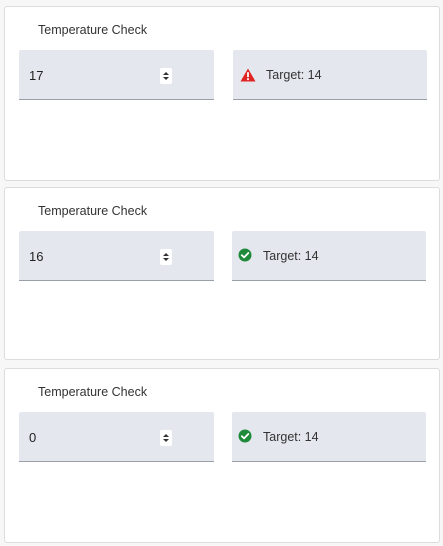 The image size is (443, 546). I want to click on temperature-stepper: 17, so click(116, 75).